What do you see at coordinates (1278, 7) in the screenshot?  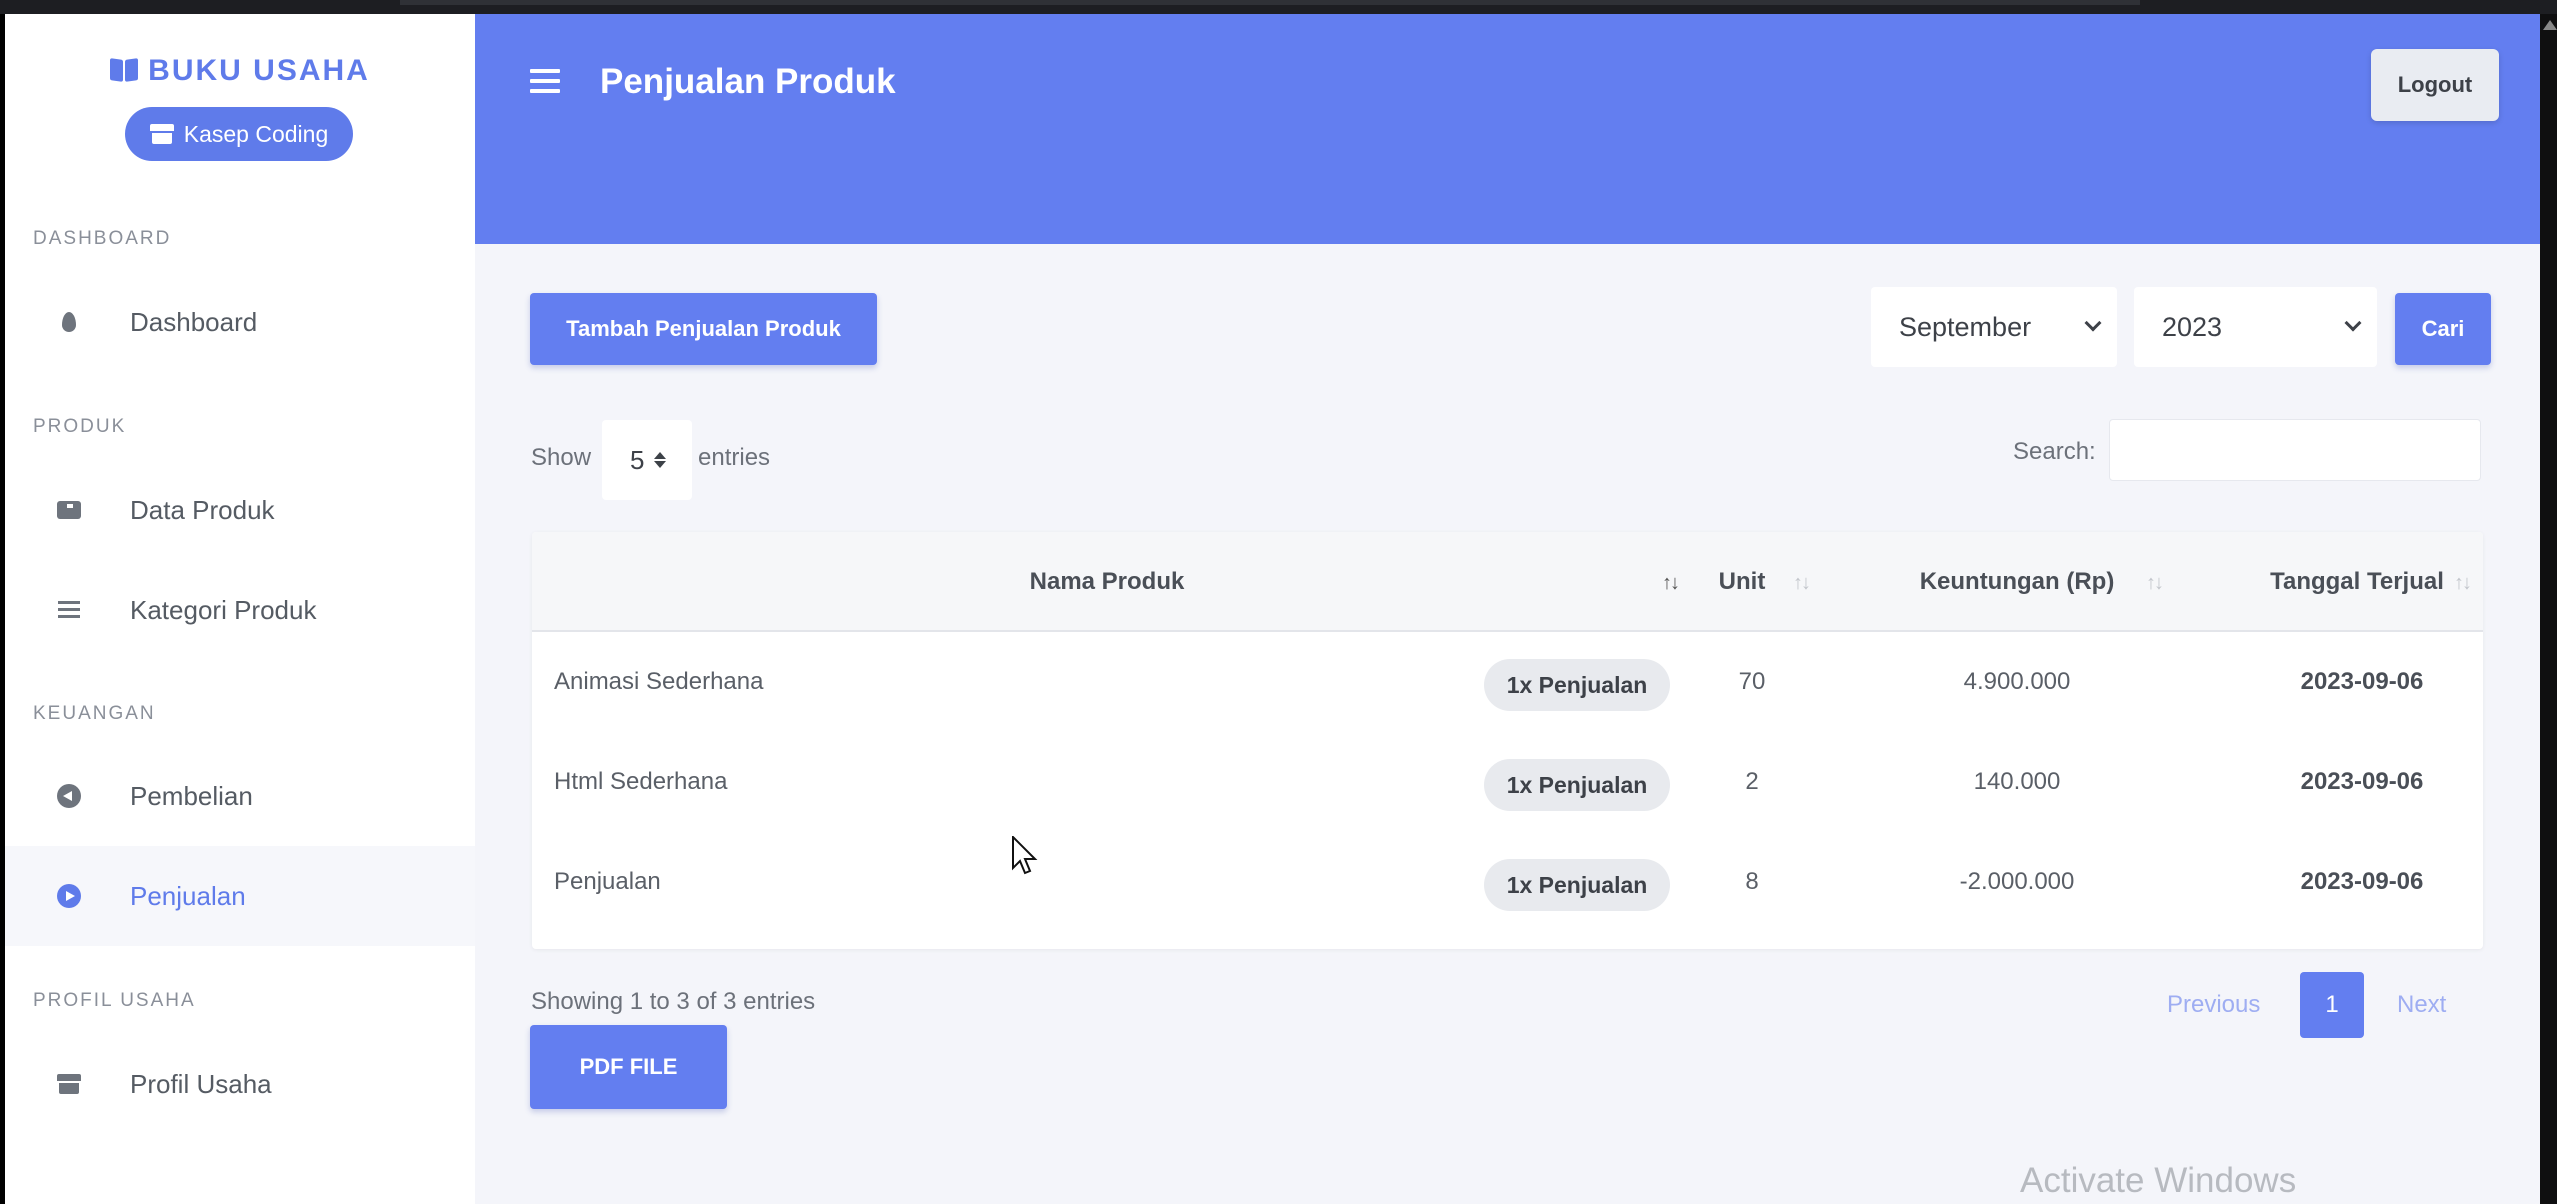 I see `window-top-strip` at bounding box center [1278, 7].